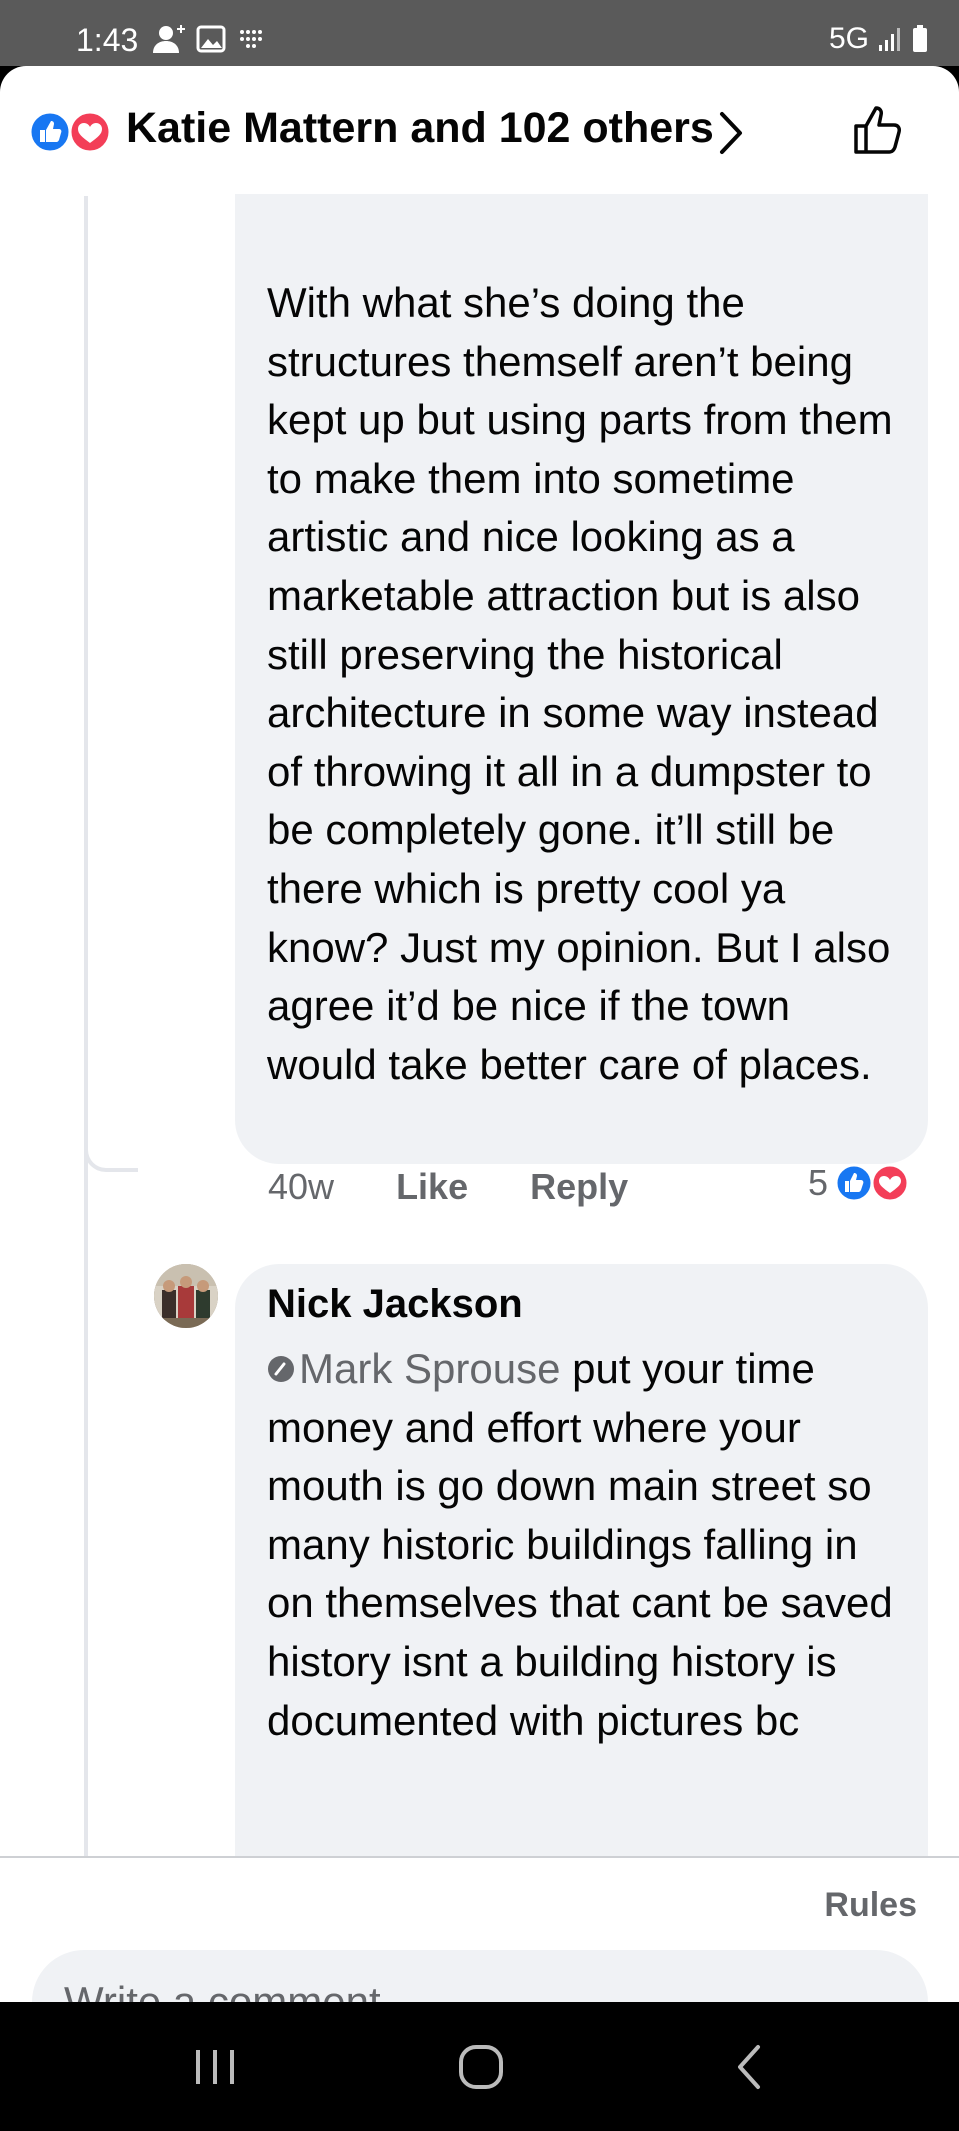 The width and height of the screenshot is (959, 2131). I want to click on battery-icon, so click(920, 38).